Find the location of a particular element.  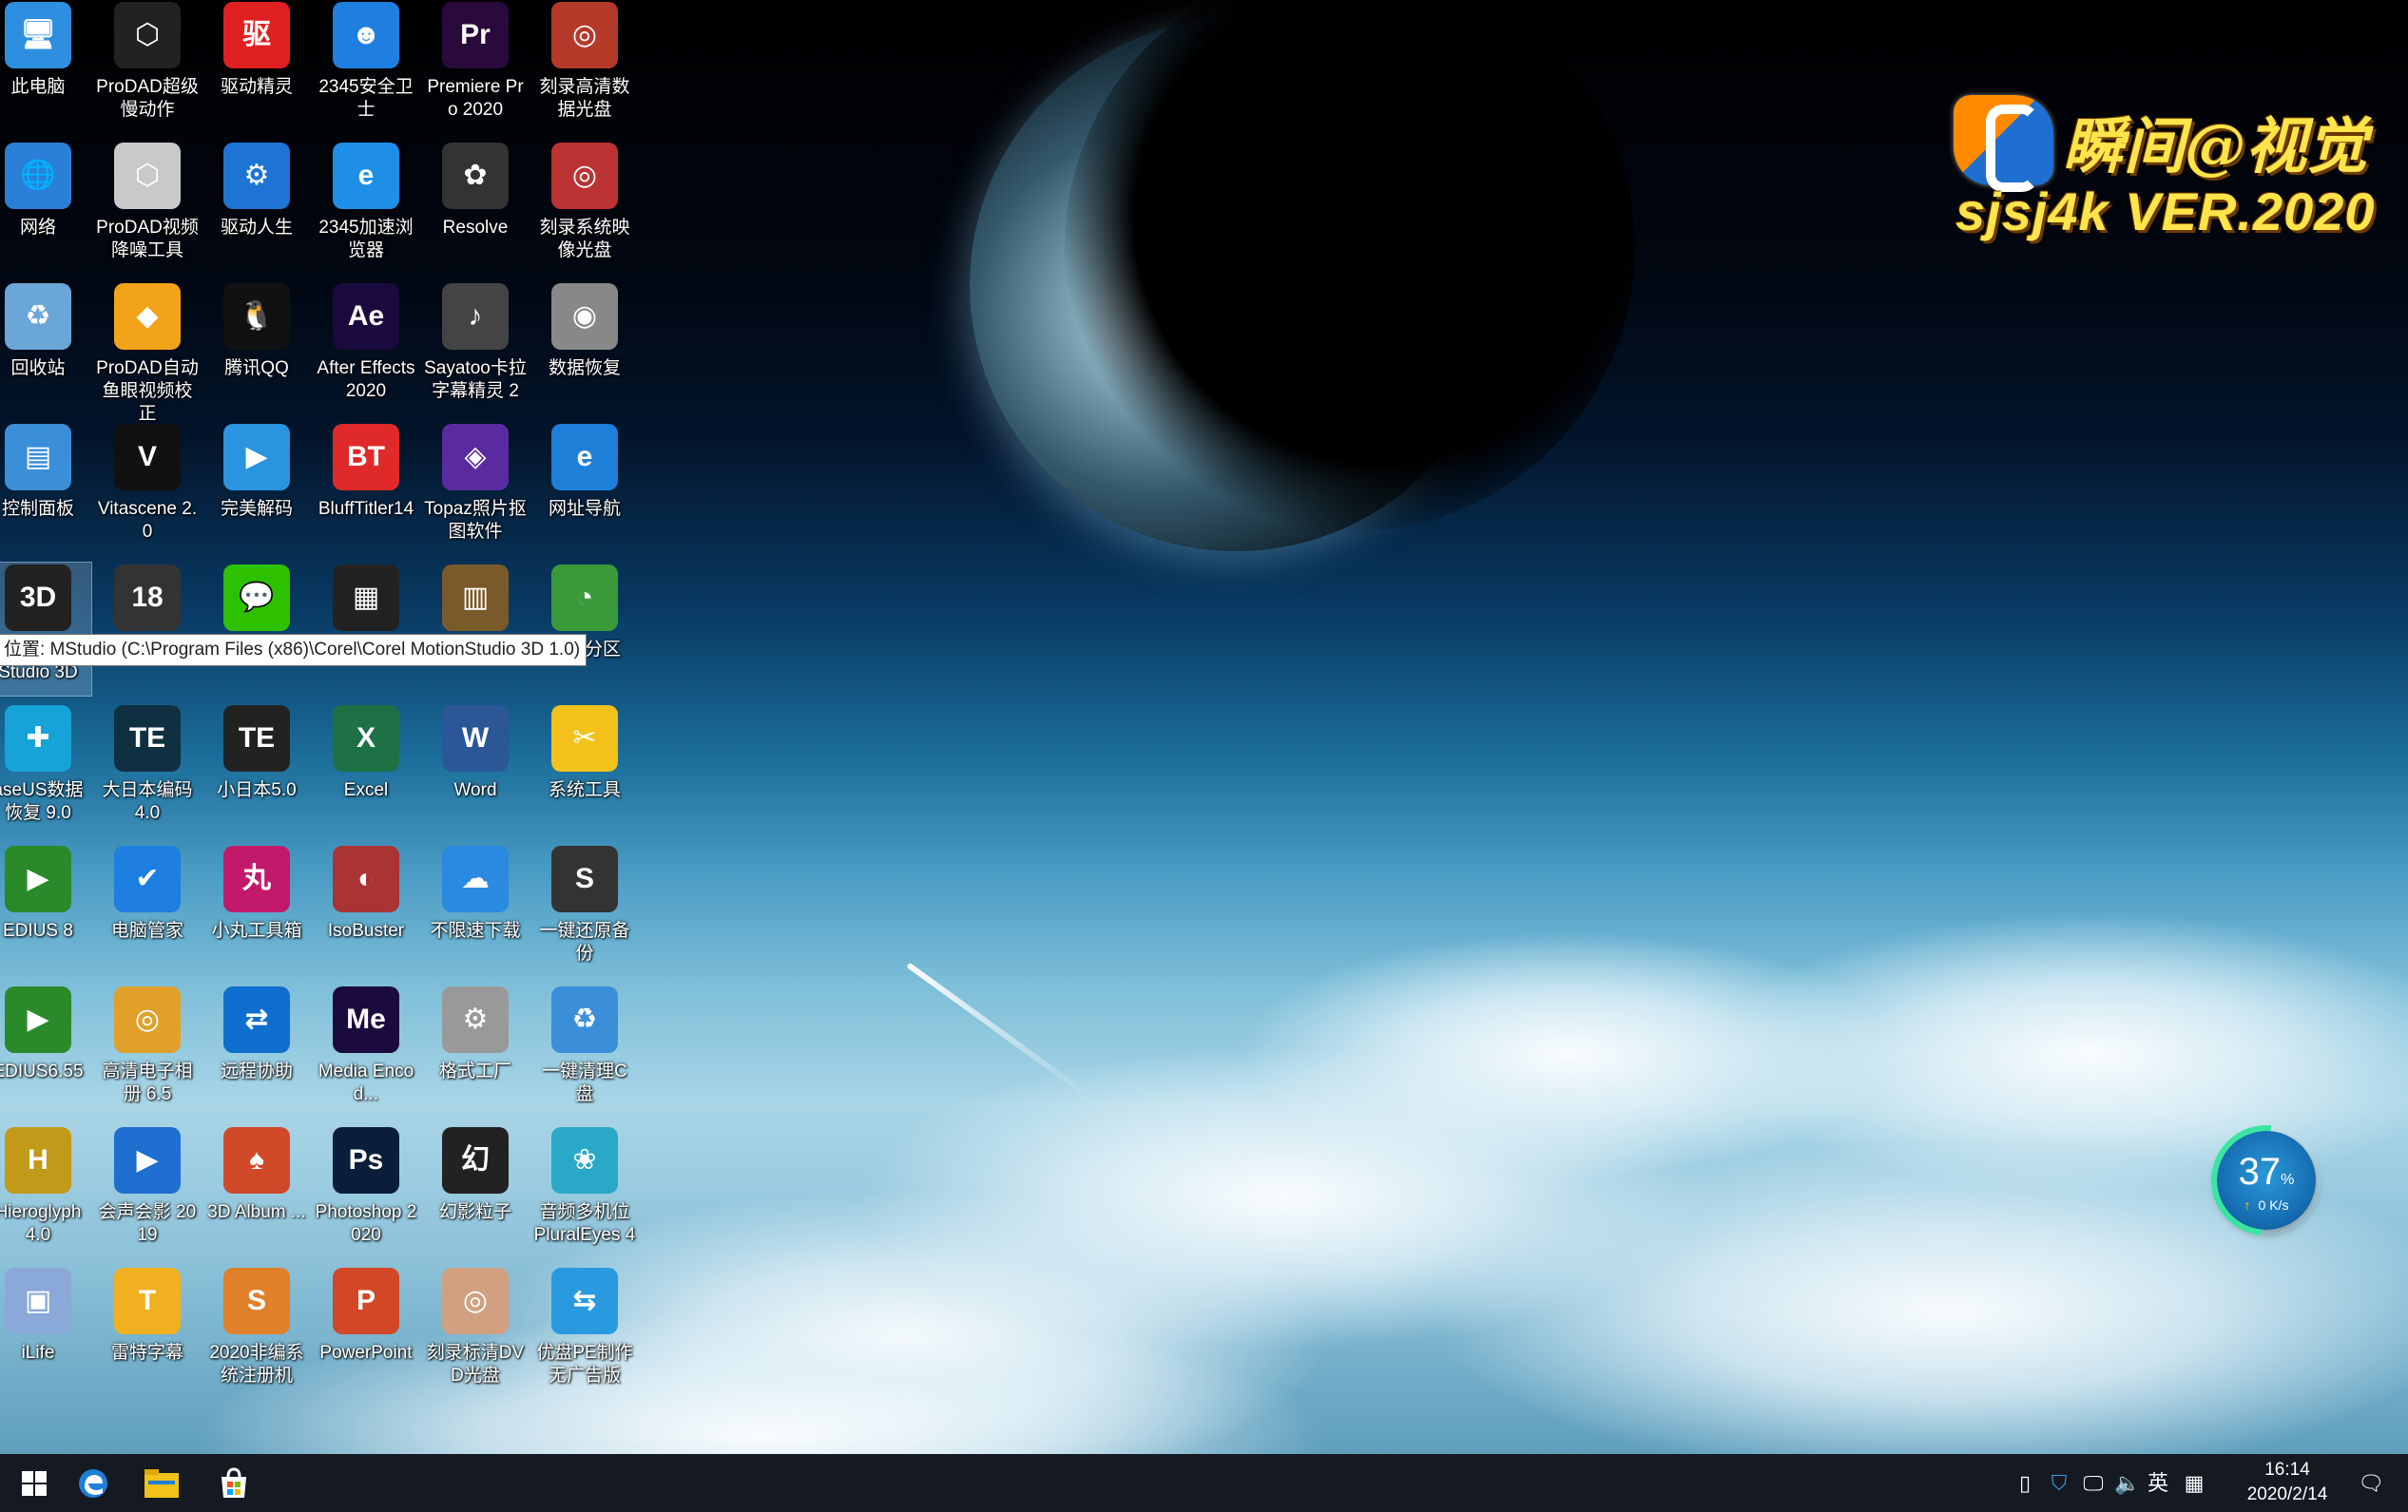

prodad-slowmo-icon: ⬡ is located at coordinates (148, 35).